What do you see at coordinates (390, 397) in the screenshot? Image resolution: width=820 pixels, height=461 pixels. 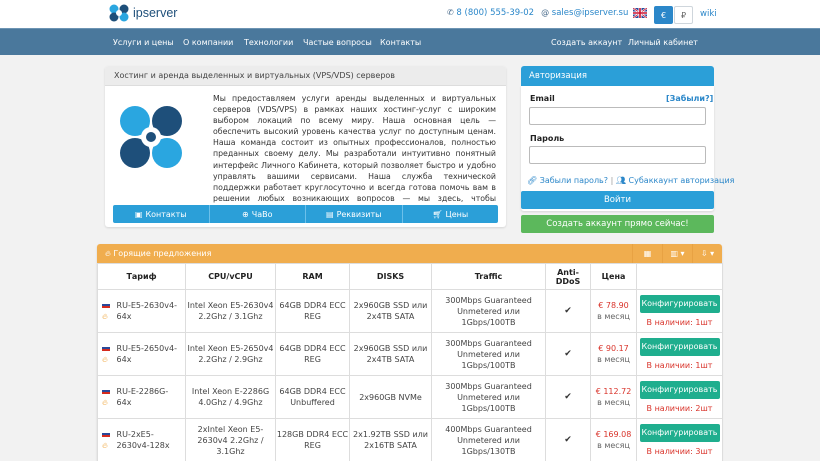 I see `disks-cell: 2x960GB NVMe` at bounding box center [390, 397].